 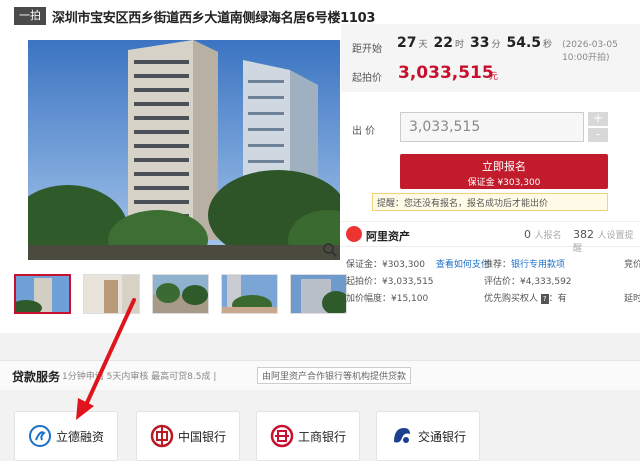 I want to click on countdown-label: 距开始, so click(x=367, y=49).